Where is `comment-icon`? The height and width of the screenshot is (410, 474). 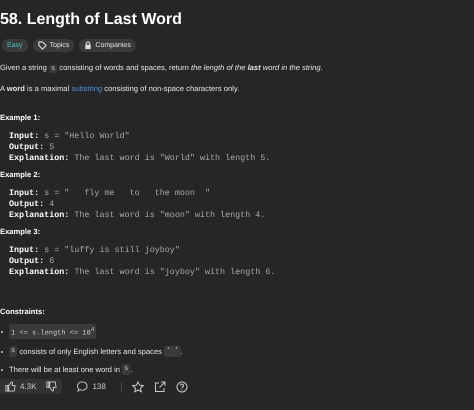
comment-icon is located at coordinates (82, 386).